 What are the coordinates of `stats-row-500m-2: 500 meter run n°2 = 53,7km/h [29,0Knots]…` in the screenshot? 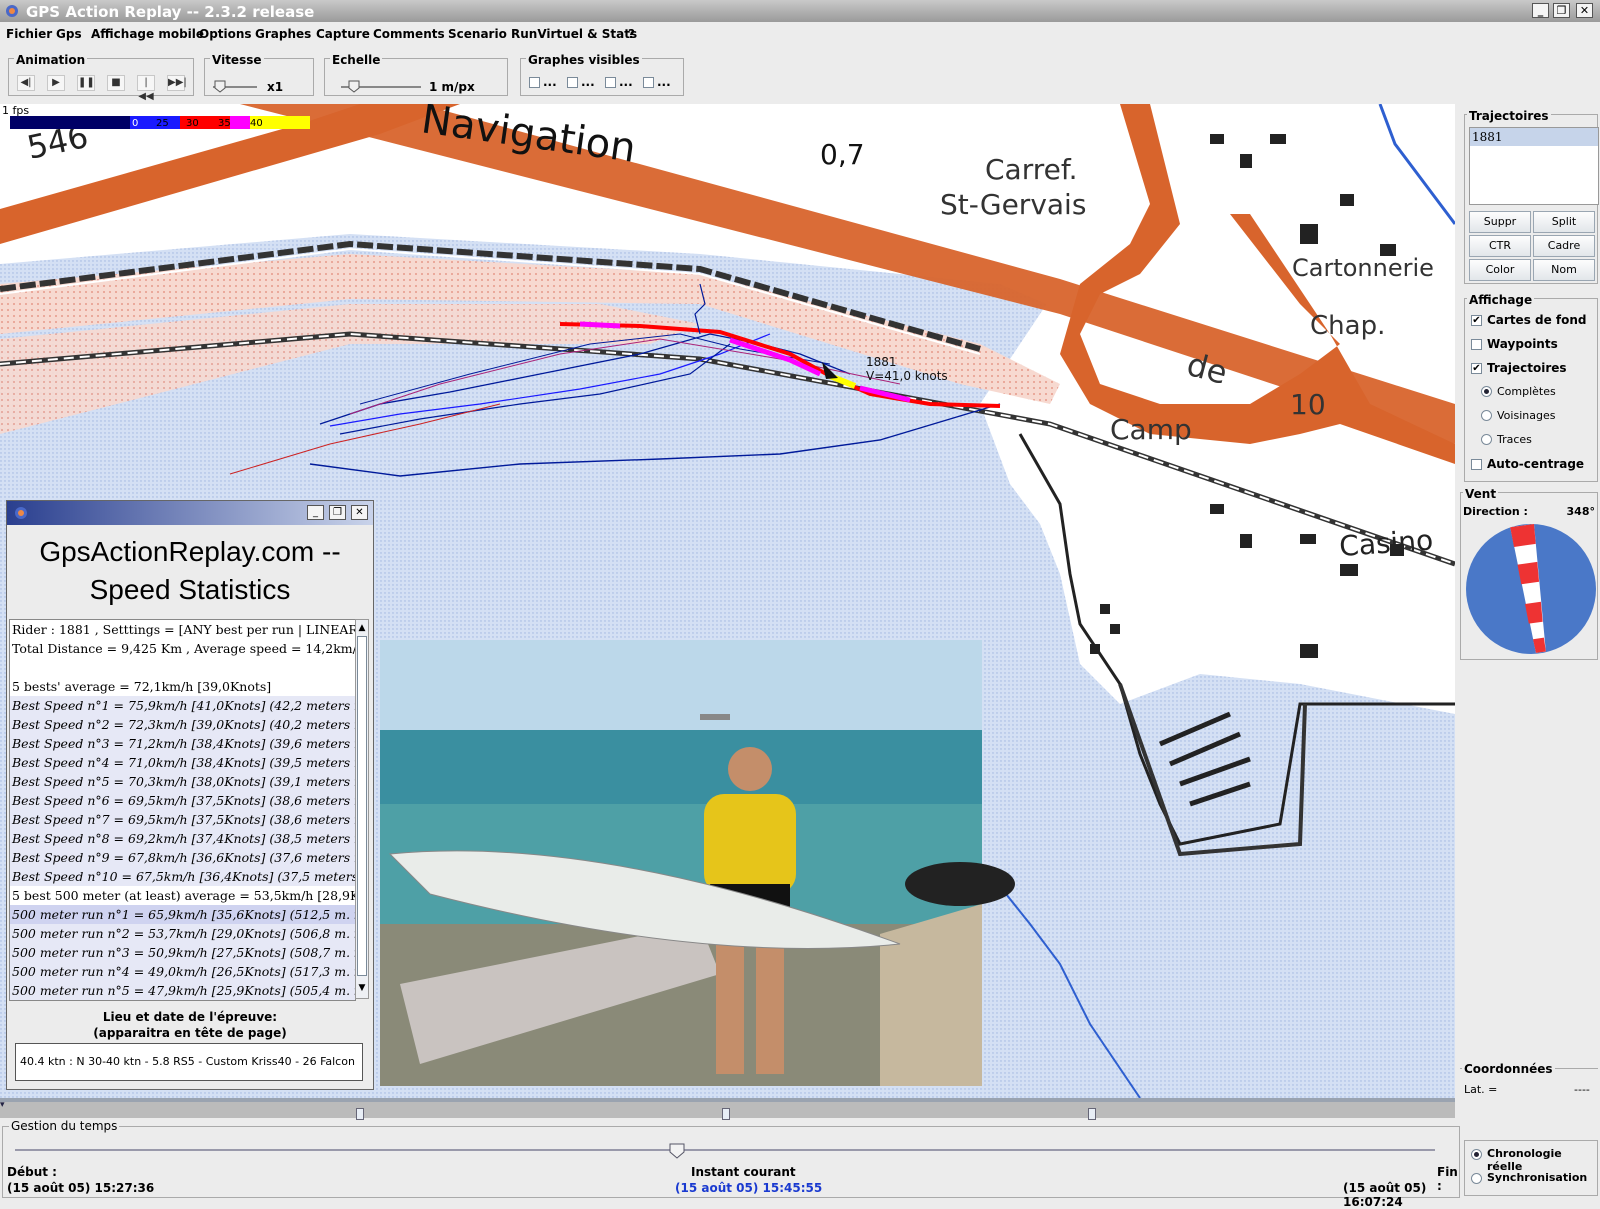 It's located at (182, 933).